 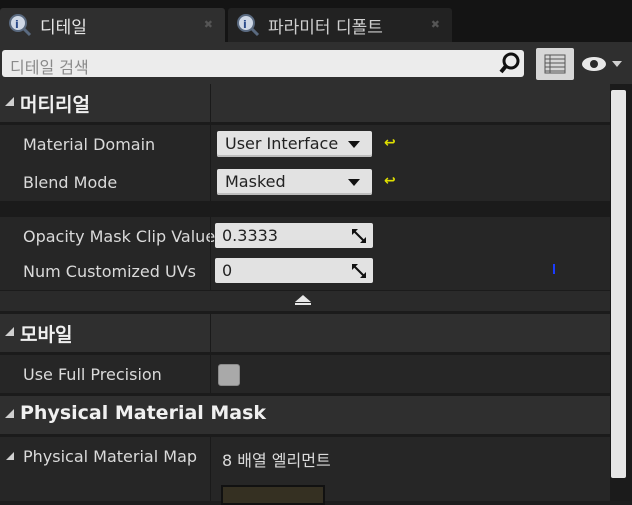 I want to click on property-name: Num Customized UVs, so click(x=109, y=271).